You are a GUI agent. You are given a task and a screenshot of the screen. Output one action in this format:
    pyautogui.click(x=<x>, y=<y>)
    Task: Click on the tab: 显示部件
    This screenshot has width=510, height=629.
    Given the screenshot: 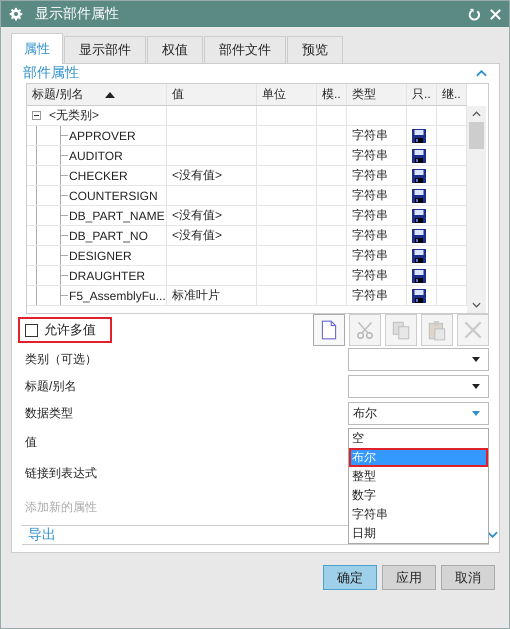 What is the action you would take?
    pyautogui.click(x=105, y=49)
    